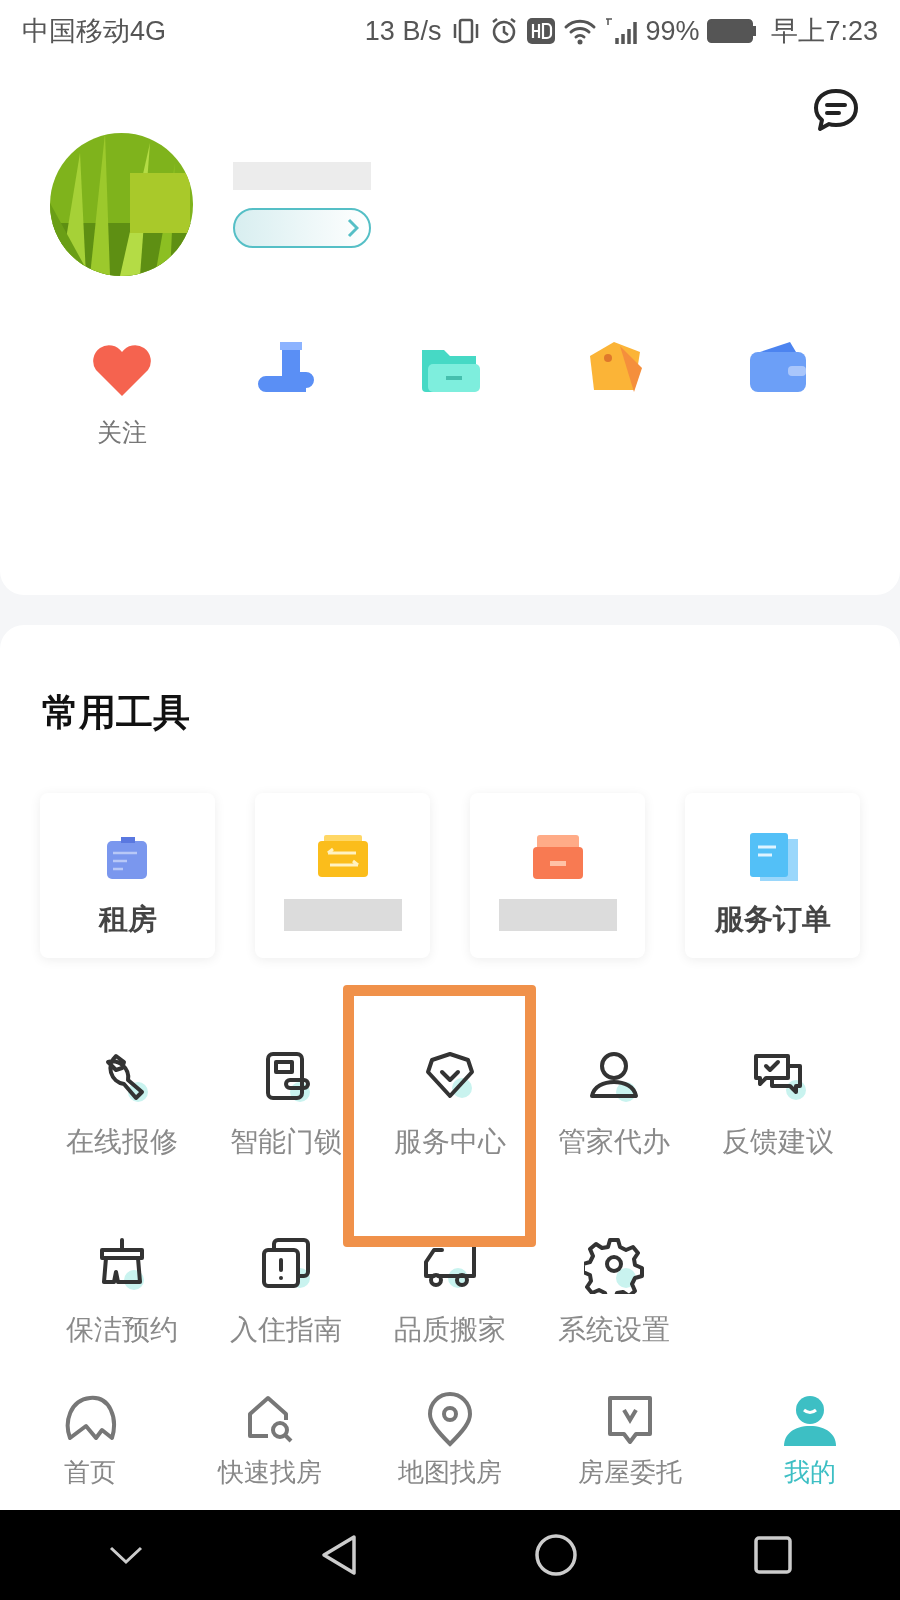  I want to click on tool-button: 服务中心, so click(450, 1104).